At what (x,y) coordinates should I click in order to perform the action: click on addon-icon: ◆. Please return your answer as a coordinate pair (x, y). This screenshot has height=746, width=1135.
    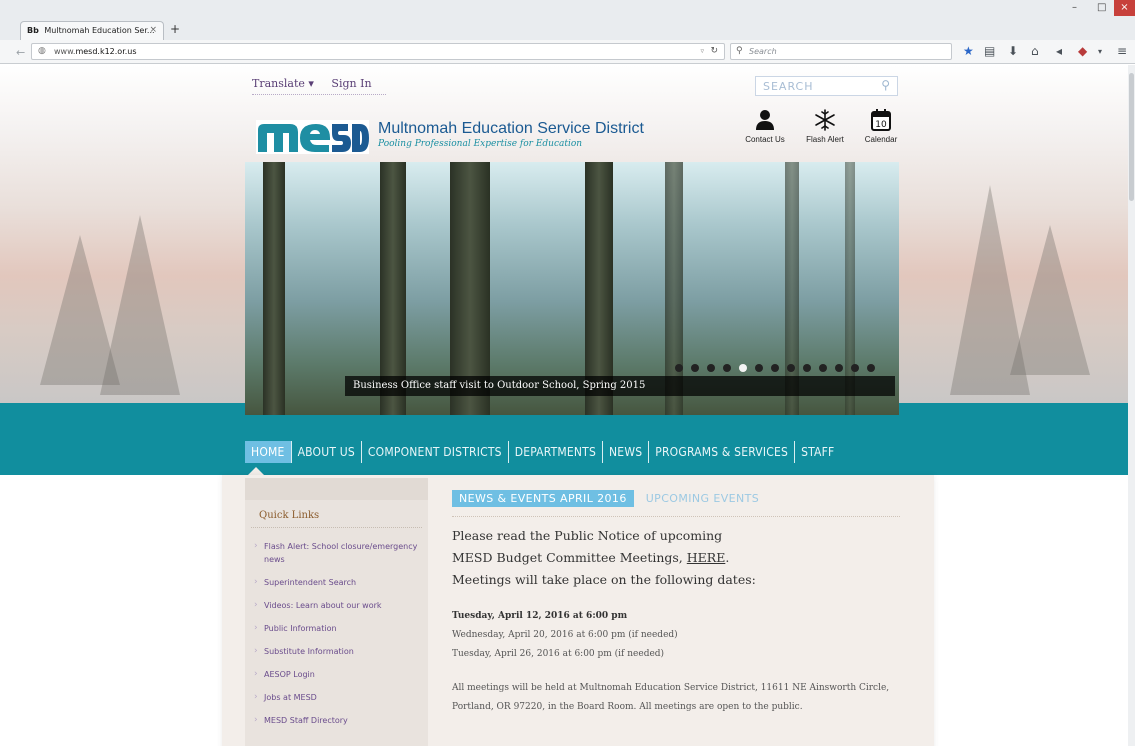
    Looking at the image, I should click on (1082, 51).